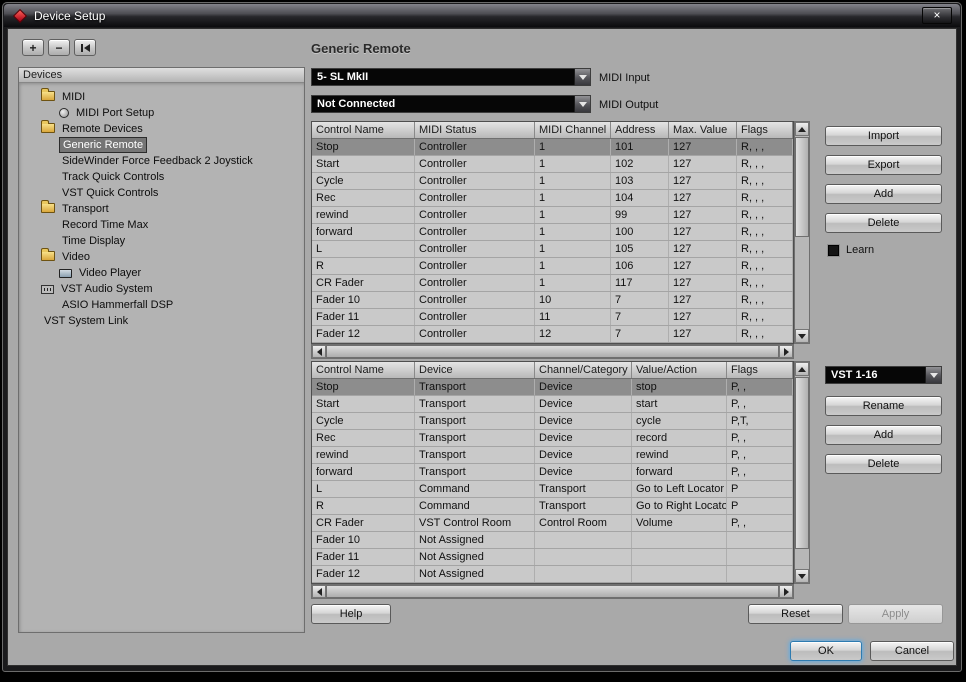 This screenshot has height=682, width=966. Describe the element at coordinates (161, 128) in the screenshot. I see `tree-item-remote-devices: Remote Devices` at that location.